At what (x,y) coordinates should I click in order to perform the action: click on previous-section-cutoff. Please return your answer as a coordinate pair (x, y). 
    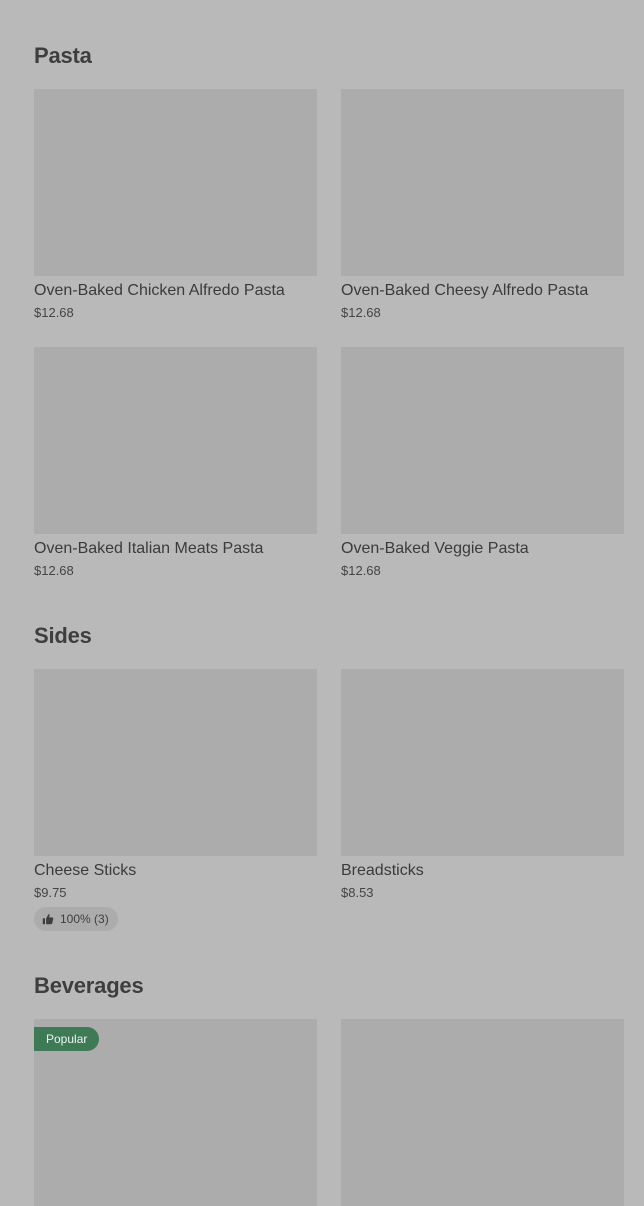
    Looking at the image, I should click on (329, 2).